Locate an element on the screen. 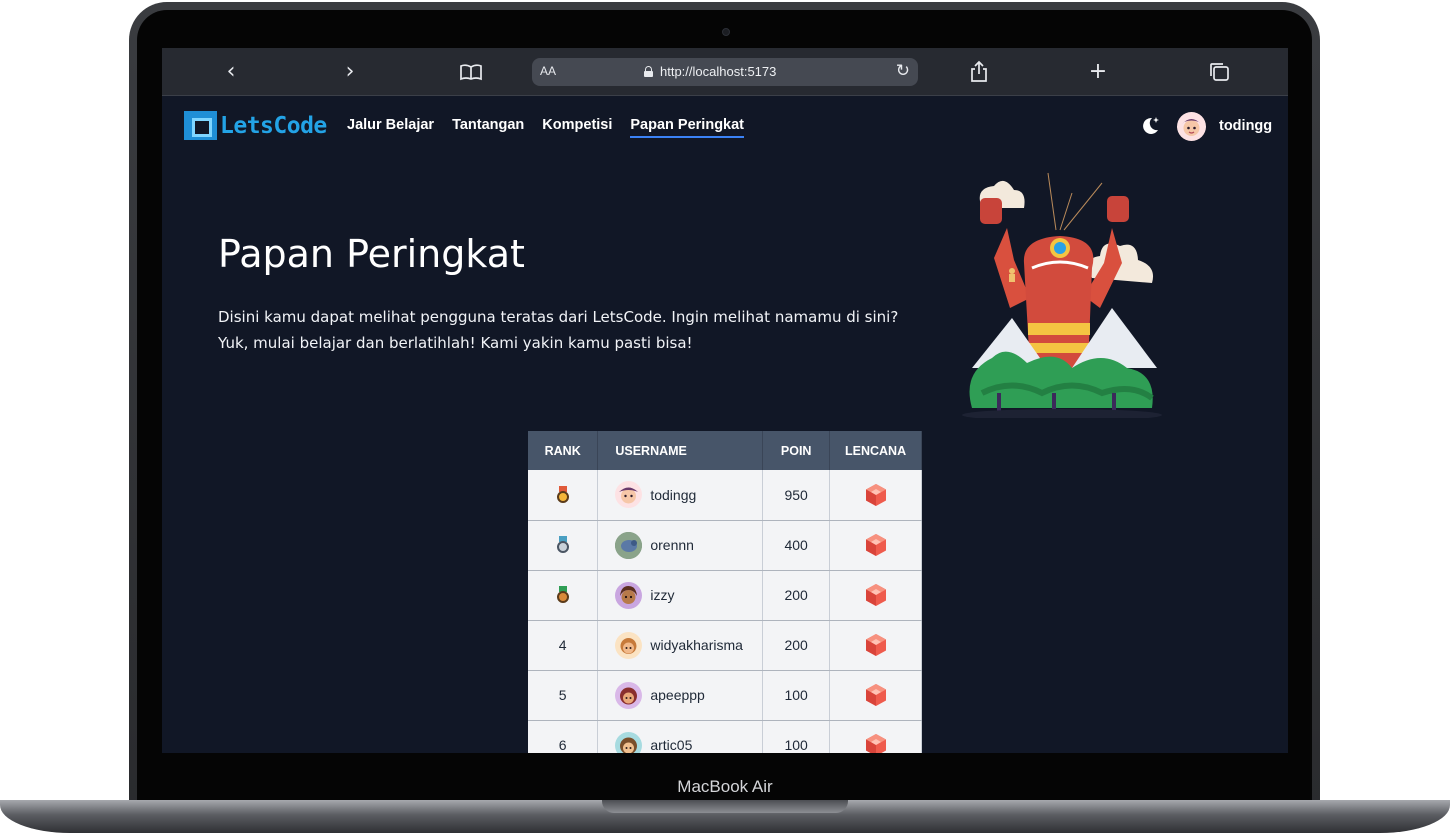 This screenshot has height=833, width=1450. back-icon: ‹ is located at coordinates (231, 72).